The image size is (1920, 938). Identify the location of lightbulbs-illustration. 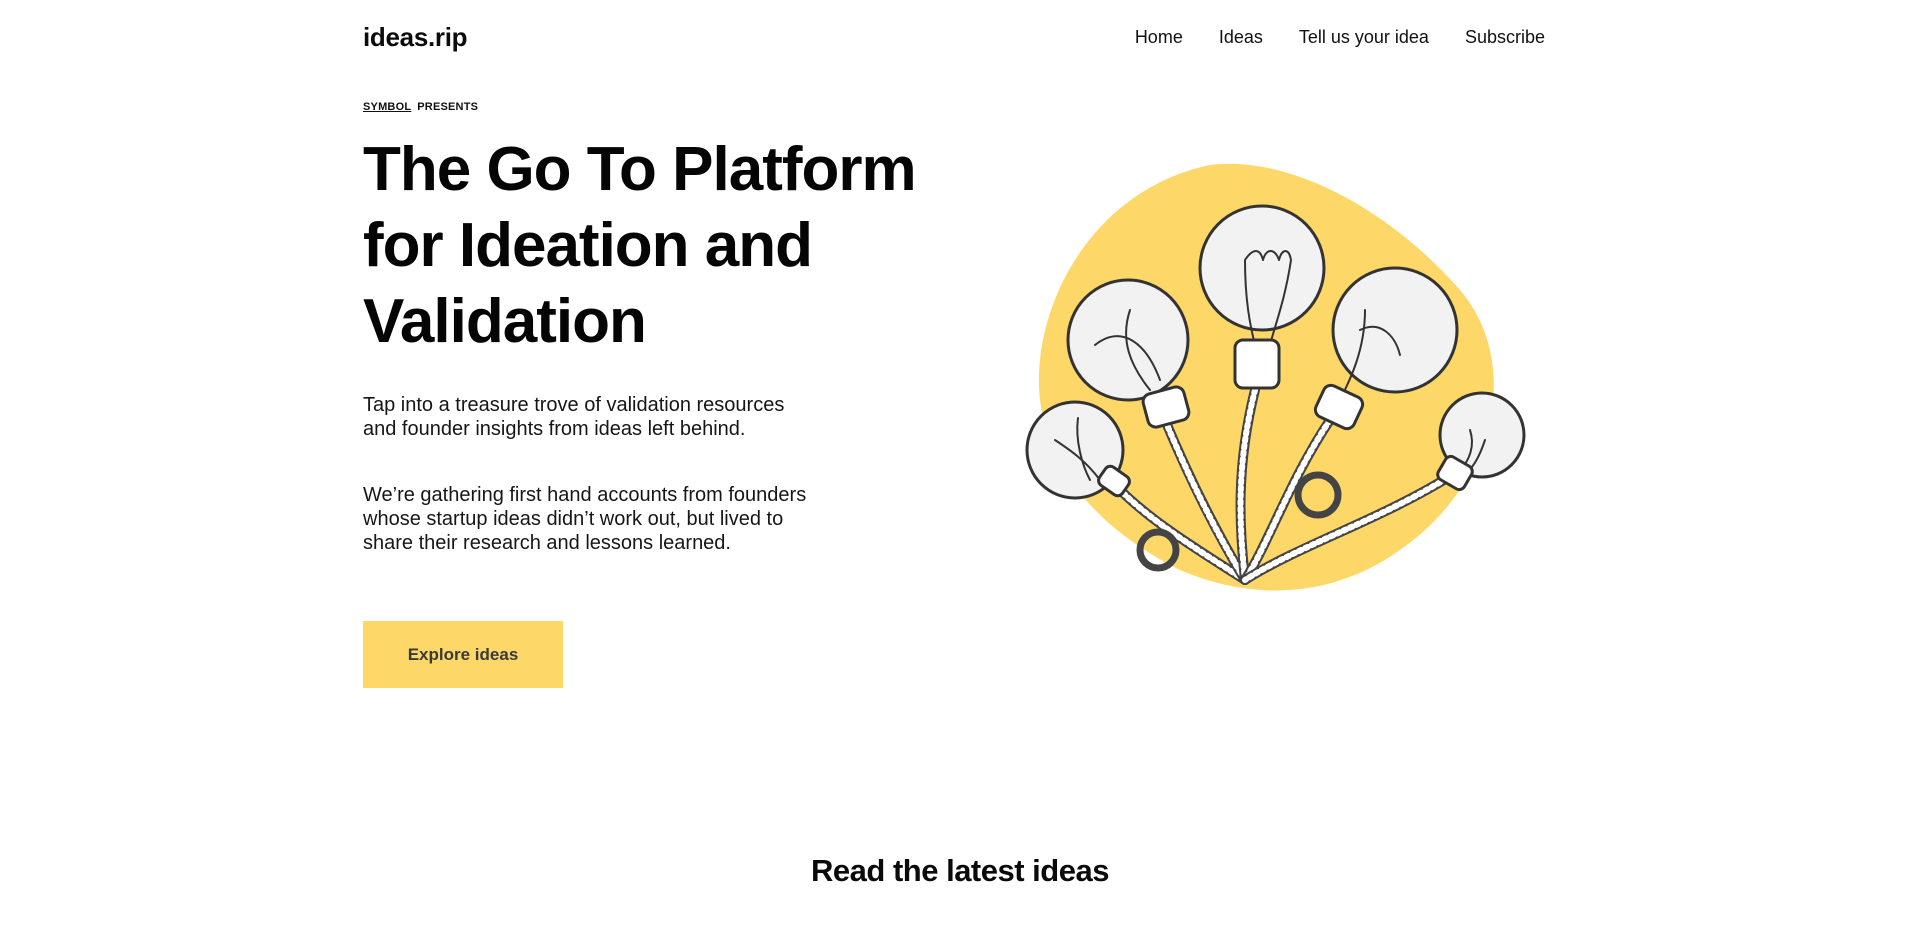
(1275, 377).